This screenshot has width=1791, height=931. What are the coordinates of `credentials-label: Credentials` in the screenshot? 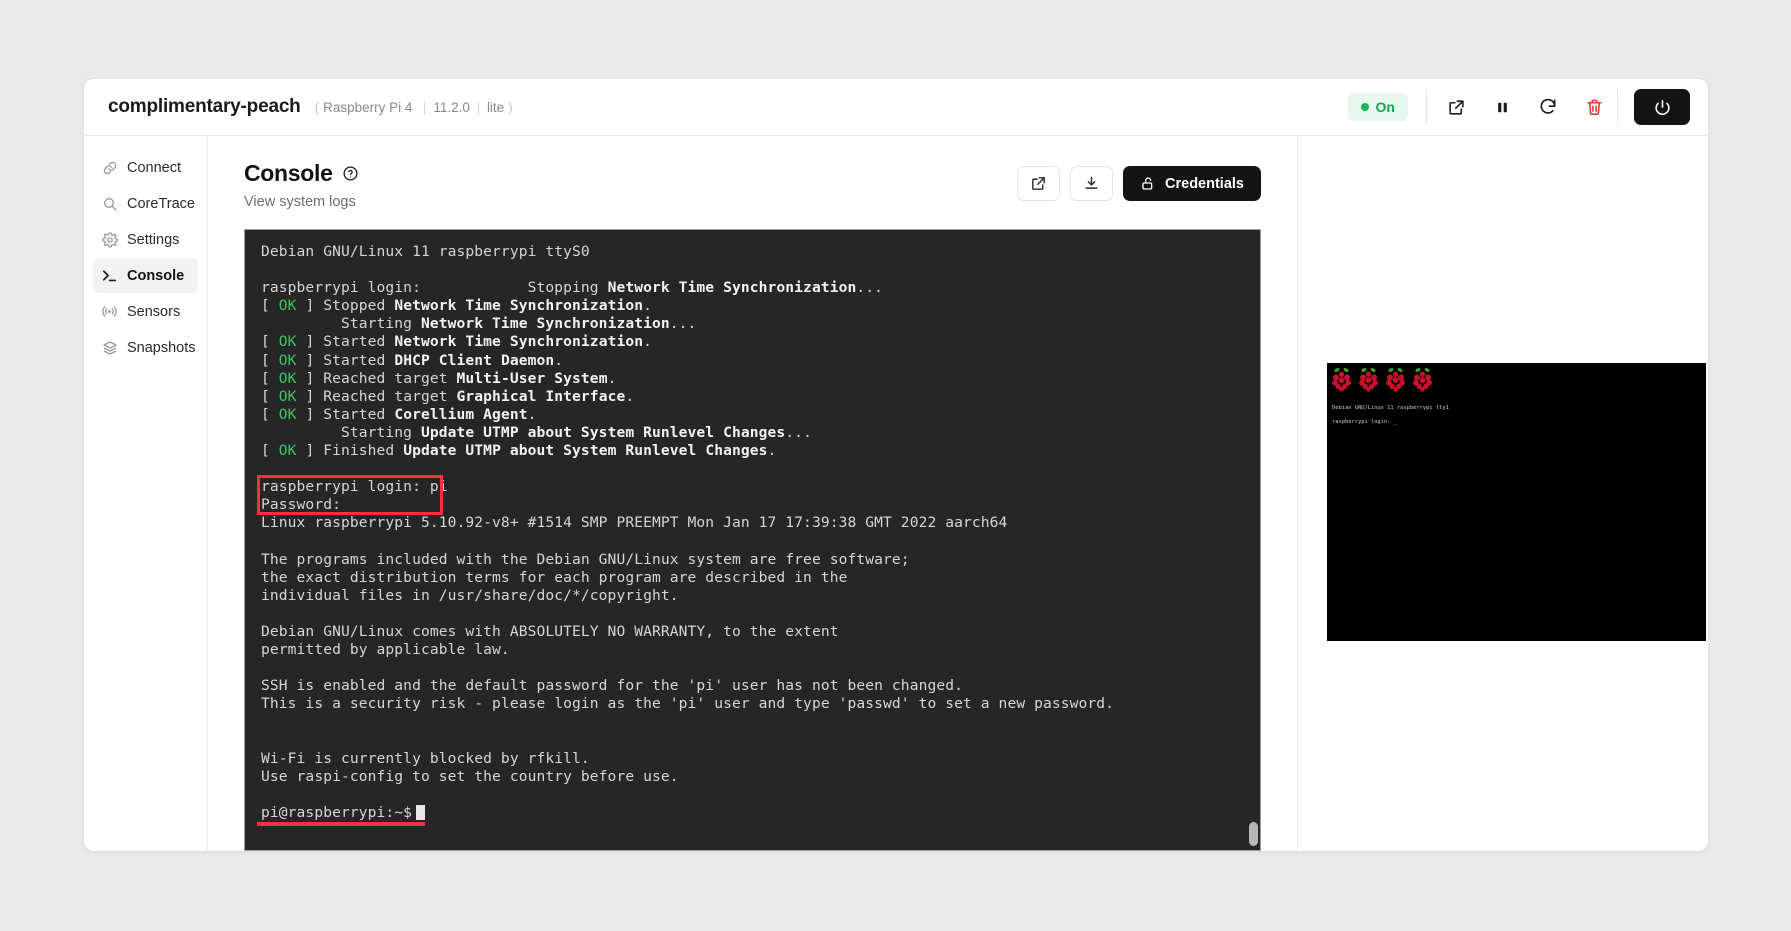 It's located at (1204, 183).